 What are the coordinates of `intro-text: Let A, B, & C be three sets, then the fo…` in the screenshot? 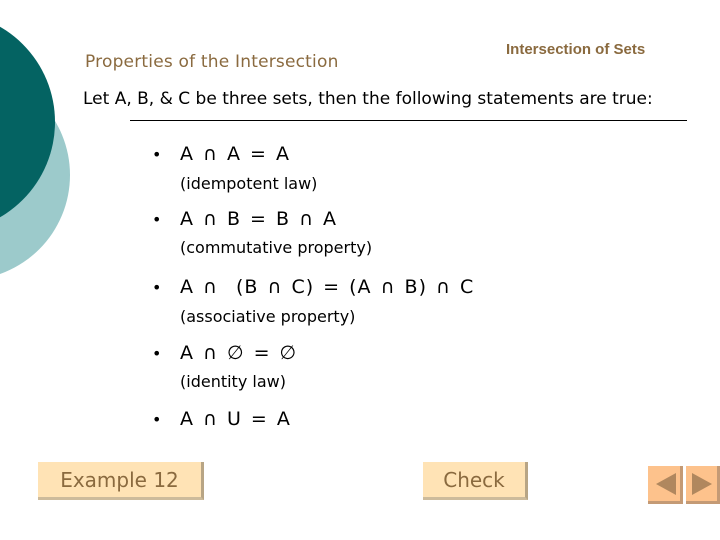 It's located at (368, 99).